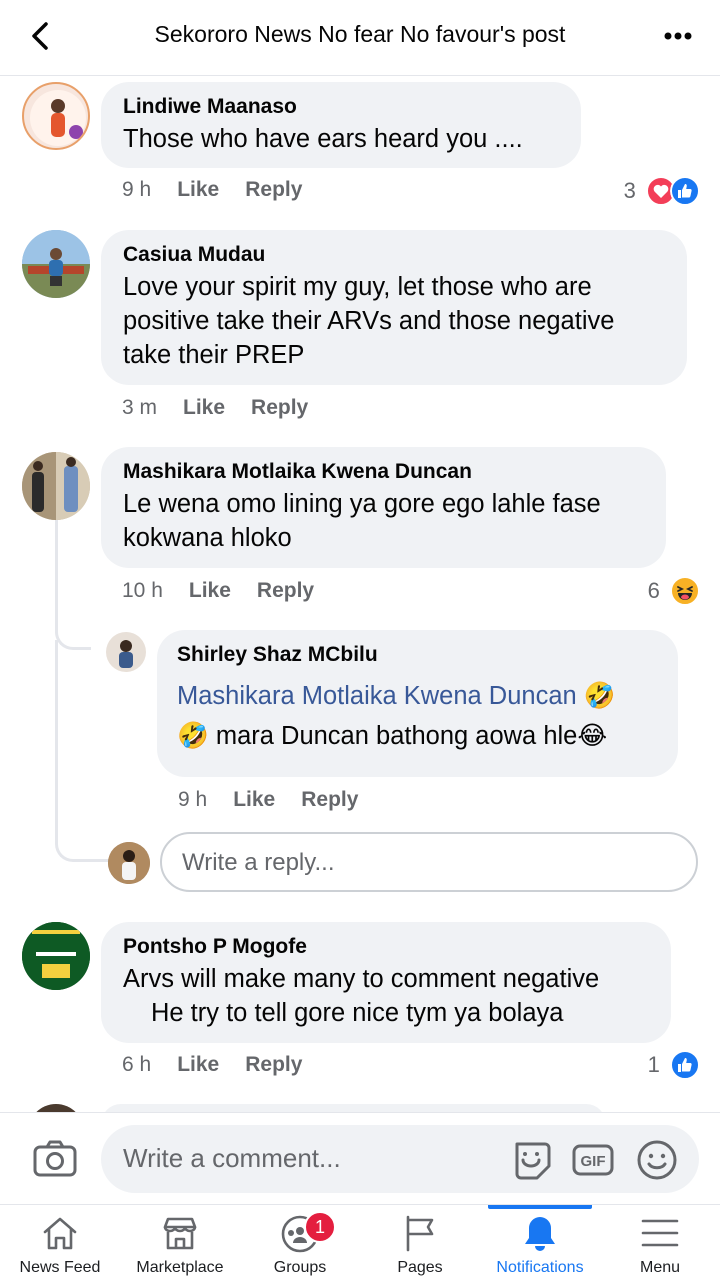  I want to click on comment-time: 6 h, so click(137, 1064).